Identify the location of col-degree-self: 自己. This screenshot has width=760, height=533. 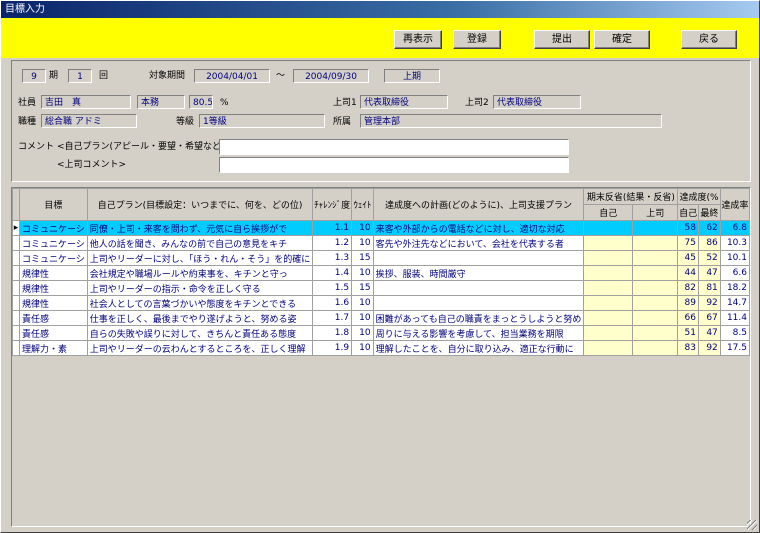
(688, 212).